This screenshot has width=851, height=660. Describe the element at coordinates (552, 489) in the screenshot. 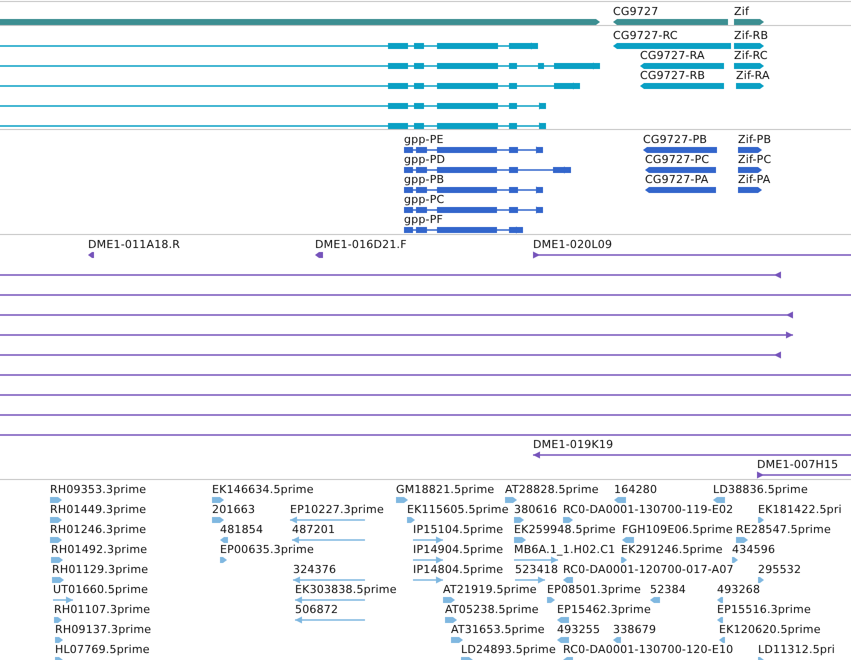

I see `feature-label: AT28828.5prime` at that location.